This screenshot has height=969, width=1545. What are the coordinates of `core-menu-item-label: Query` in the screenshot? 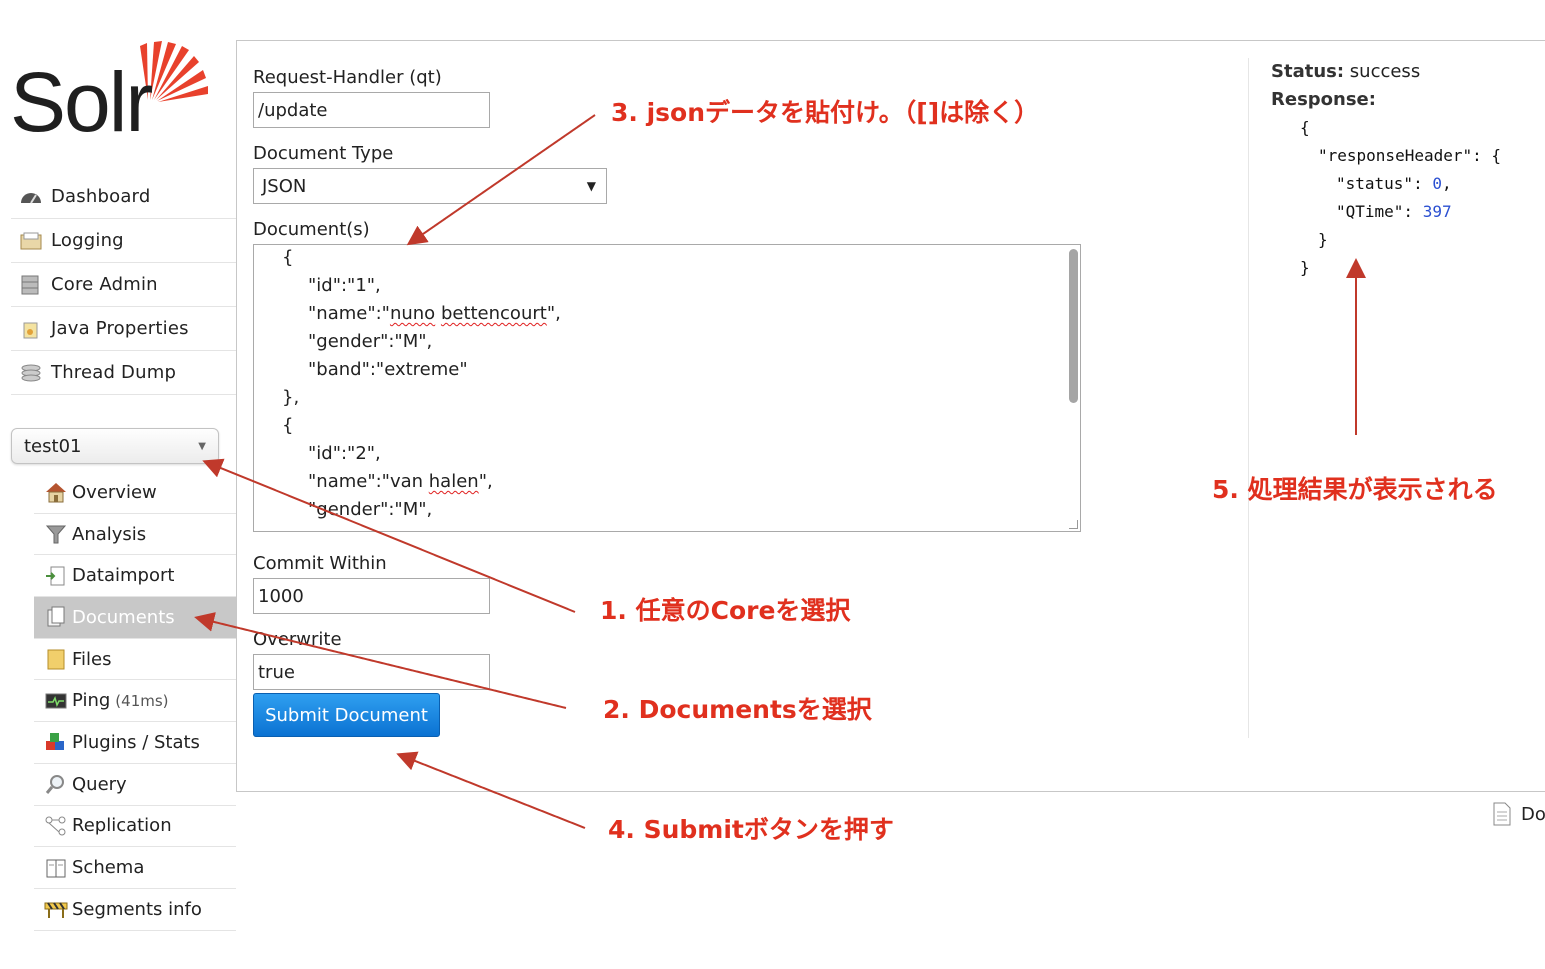 It's located at (99, 784).